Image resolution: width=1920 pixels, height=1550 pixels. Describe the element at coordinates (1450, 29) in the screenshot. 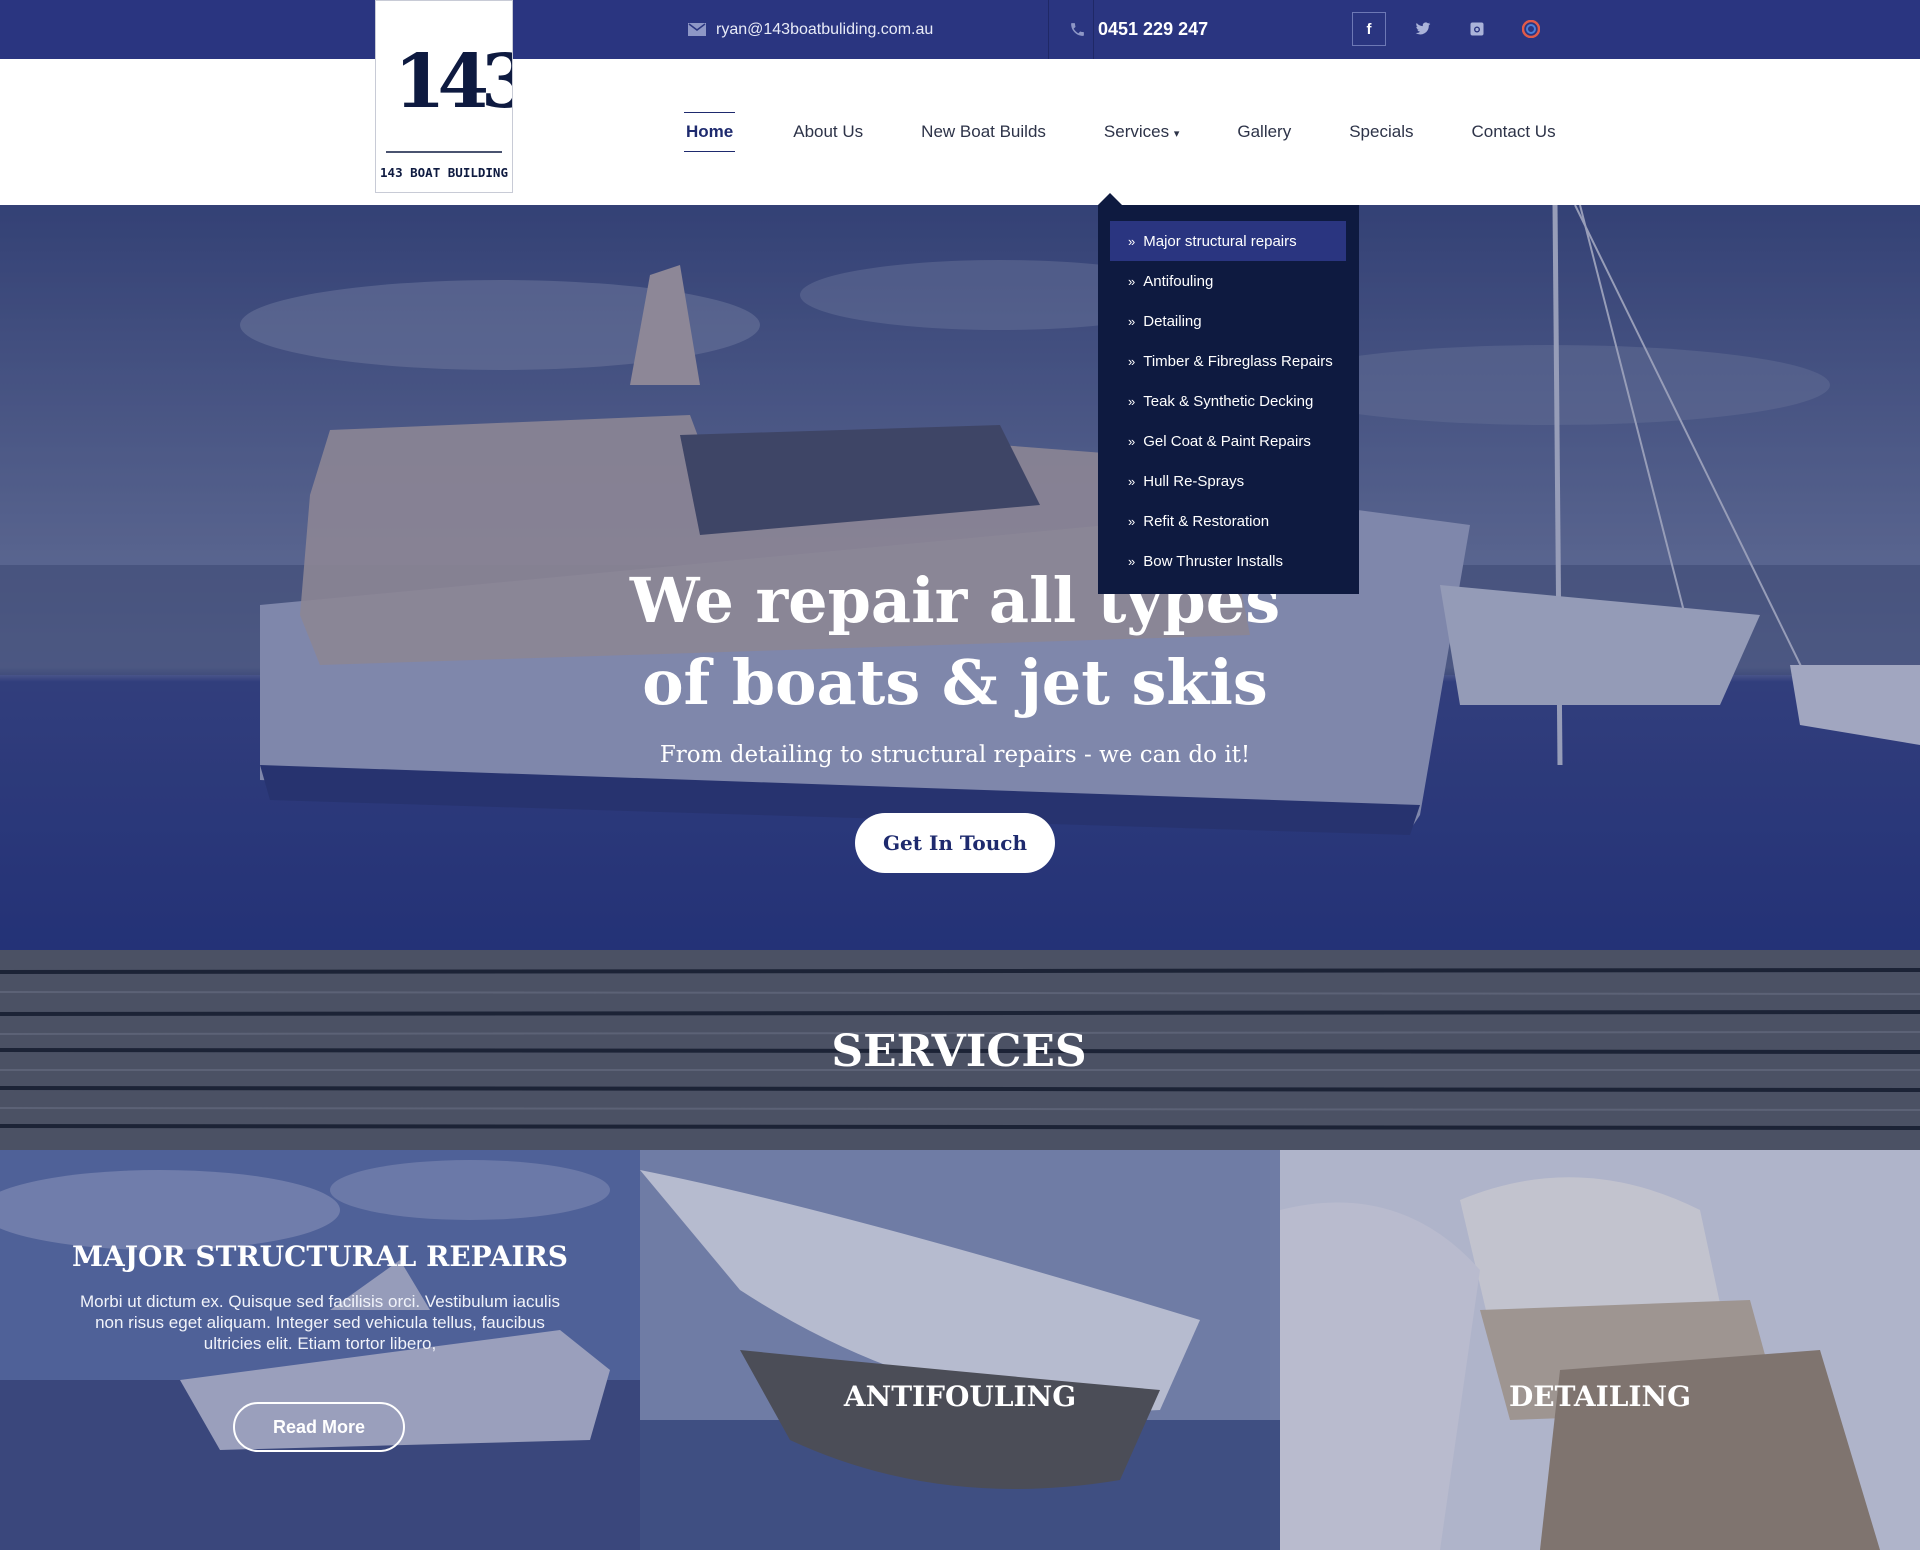

I see `social-links: f` at that location.